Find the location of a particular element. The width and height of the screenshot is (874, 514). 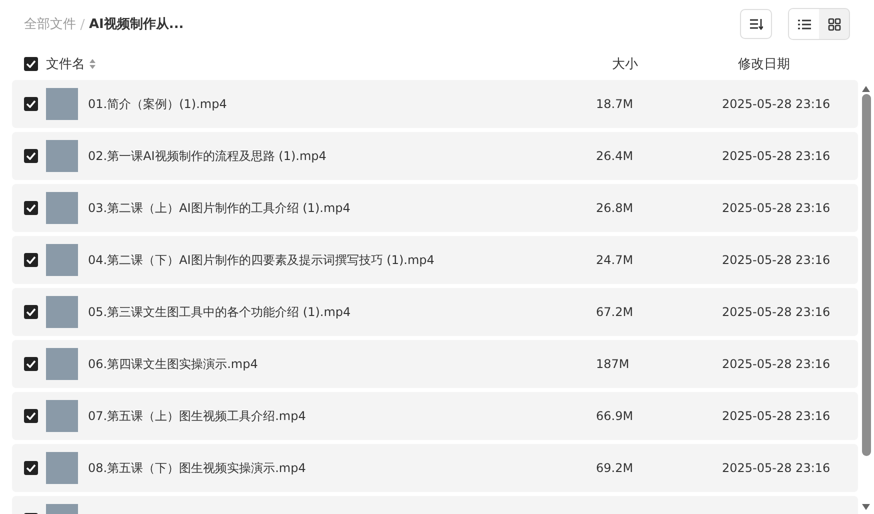

file-size: 69.2M is located at coordinates (615, 468).